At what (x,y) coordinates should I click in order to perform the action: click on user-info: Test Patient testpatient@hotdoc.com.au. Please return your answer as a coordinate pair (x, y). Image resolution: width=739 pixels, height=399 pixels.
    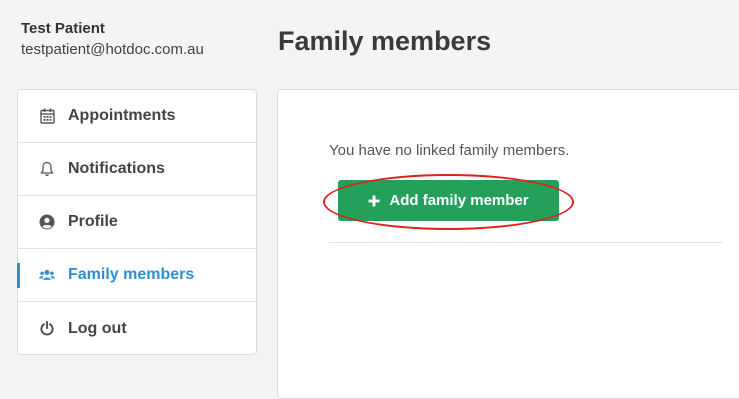
    Looking at the image, I should click on (112, 39).